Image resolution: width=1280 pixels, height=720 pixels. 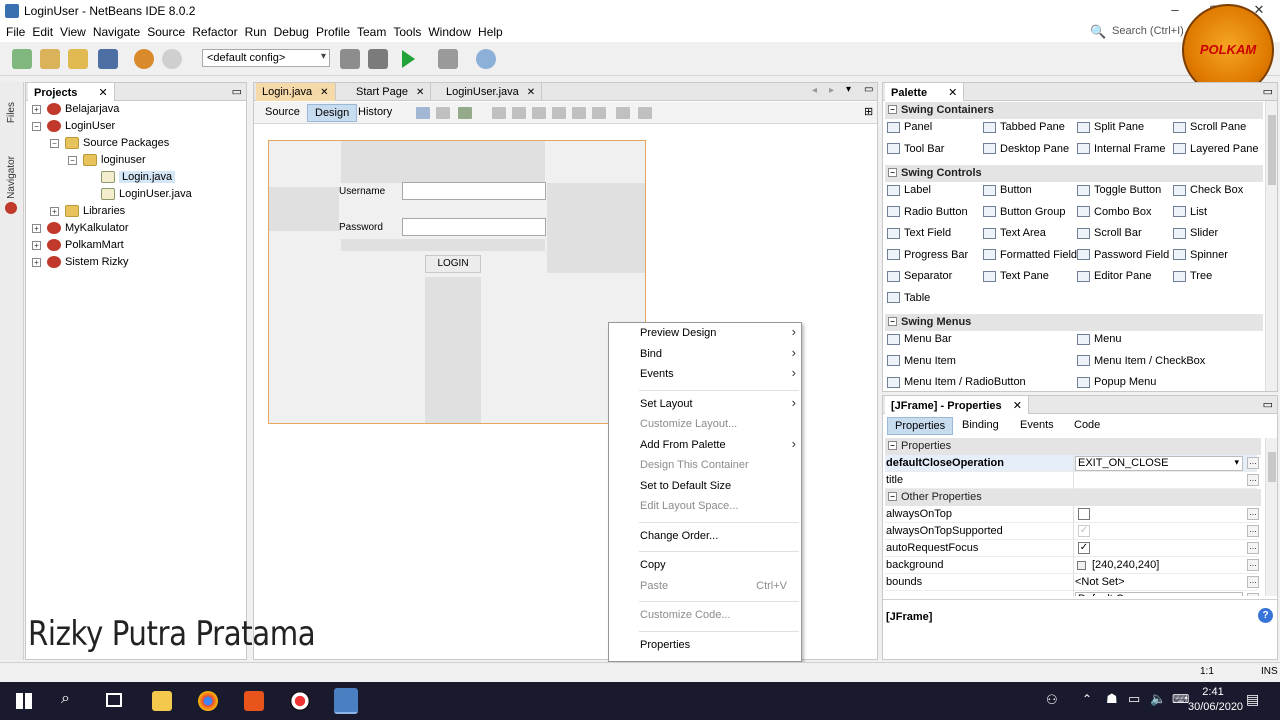 I want to click on menu-item-bind: Bind ›, so click(x=705, y=355).